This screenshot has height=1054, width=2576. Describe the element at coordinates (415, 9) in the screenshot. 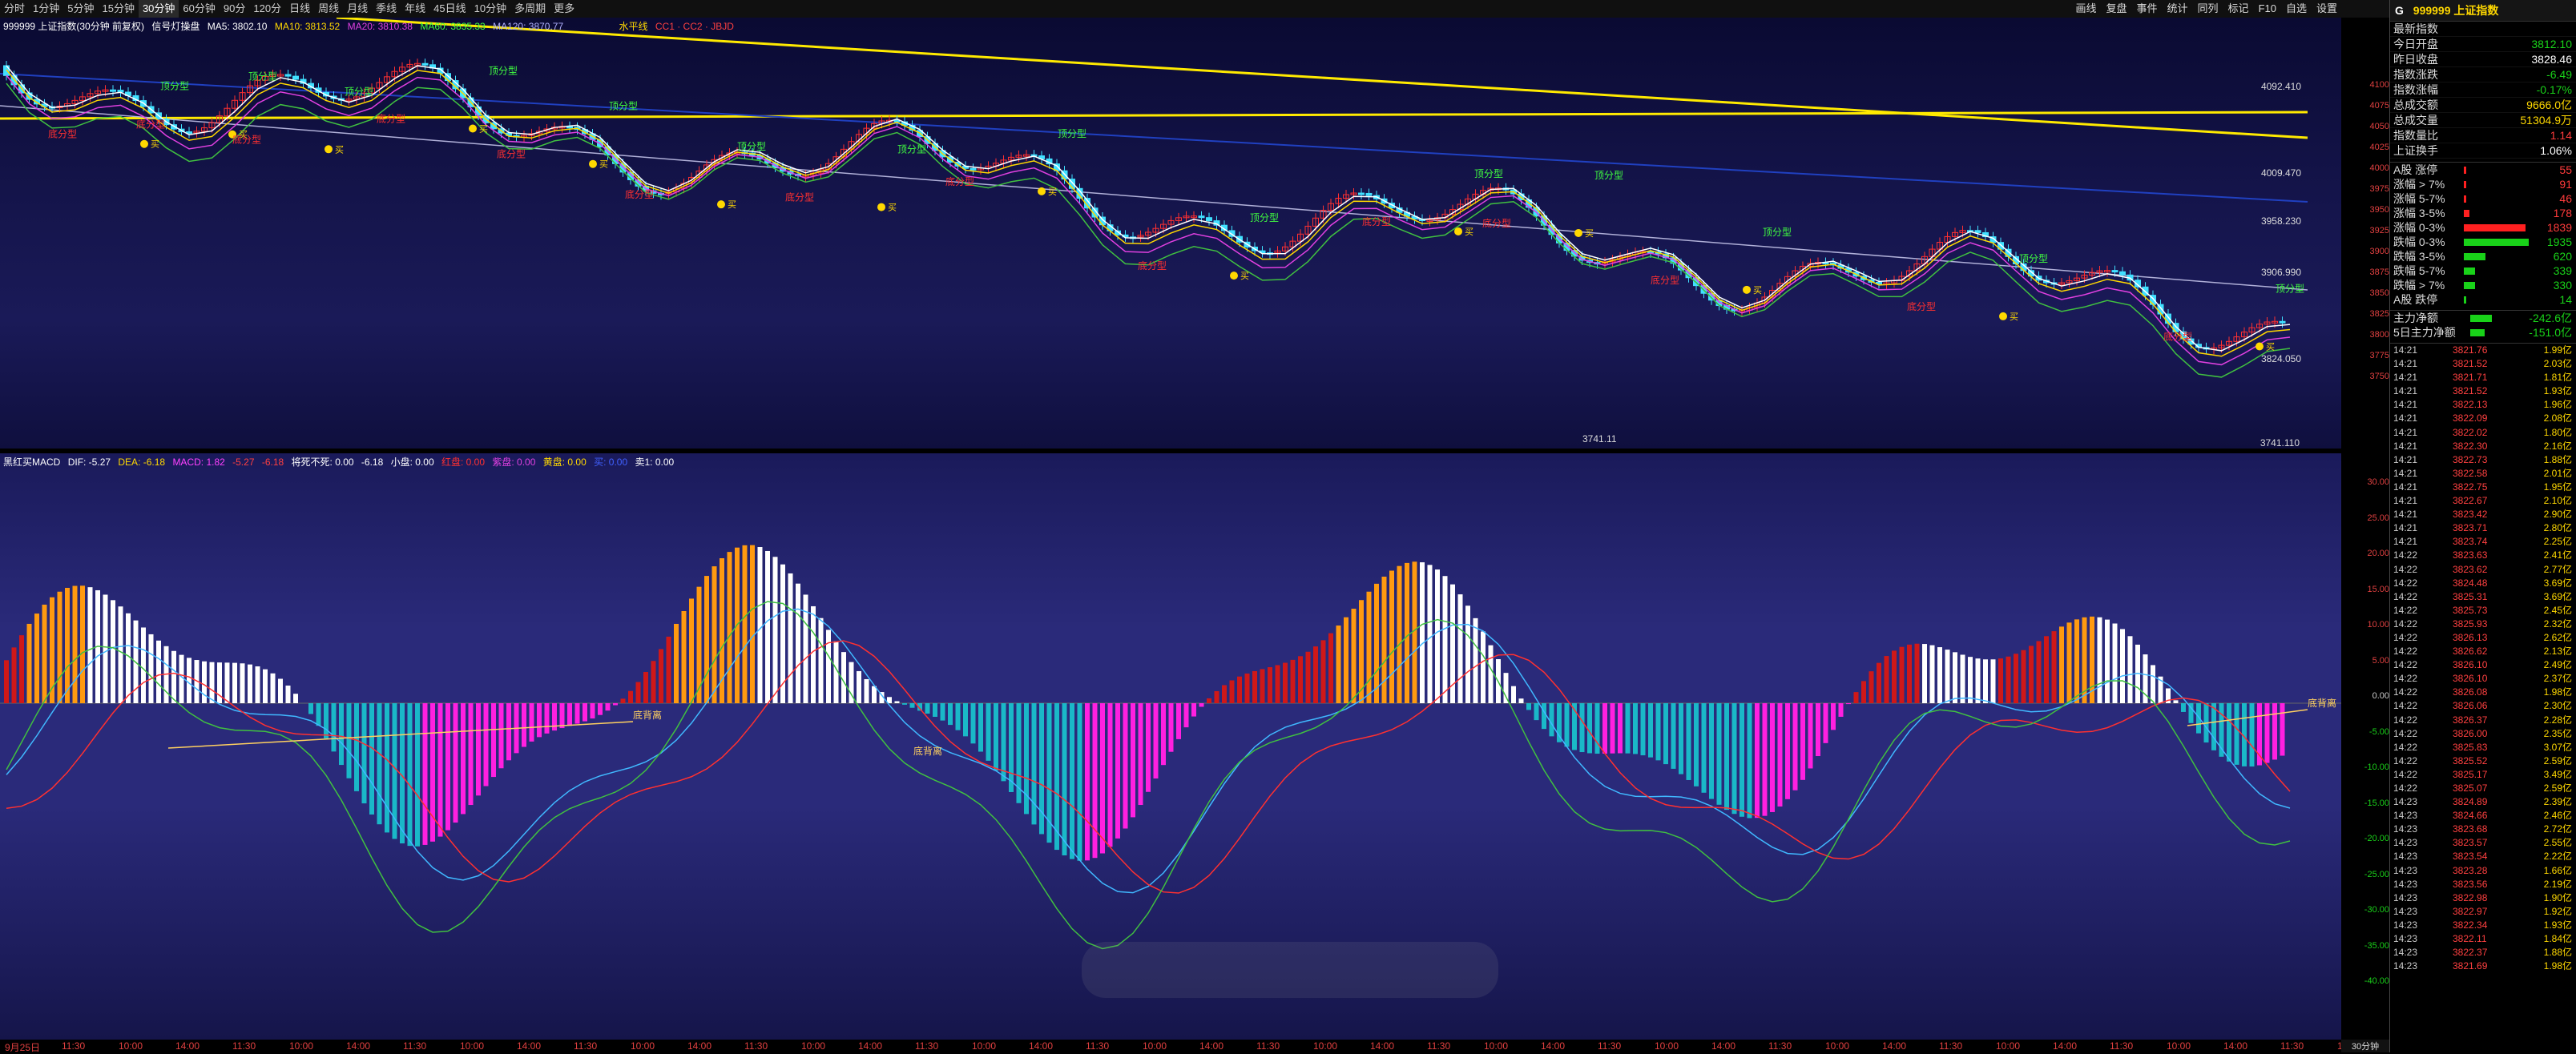

I see `period-tab: 年线` at that location.